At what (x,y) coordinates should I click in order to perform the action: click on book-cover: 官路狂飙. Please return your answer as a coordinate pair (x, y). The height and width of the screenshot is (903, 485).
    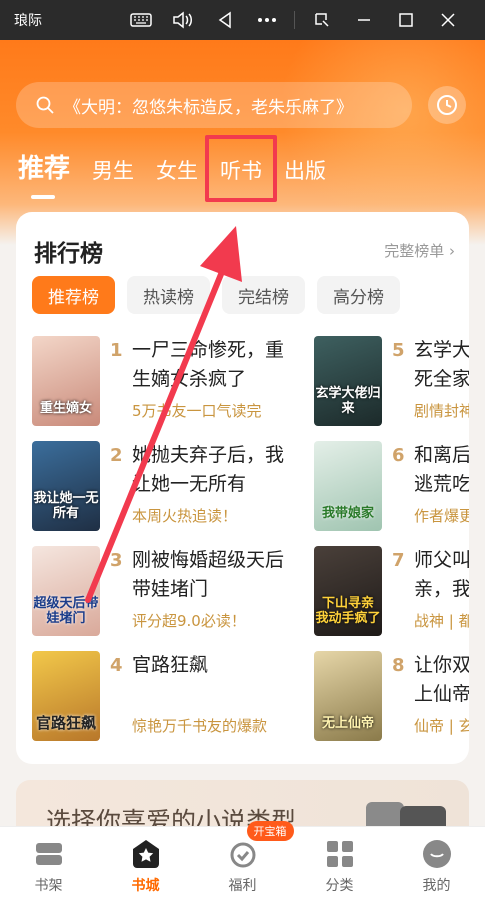
    Looking at the image, I should click on (66, 696).